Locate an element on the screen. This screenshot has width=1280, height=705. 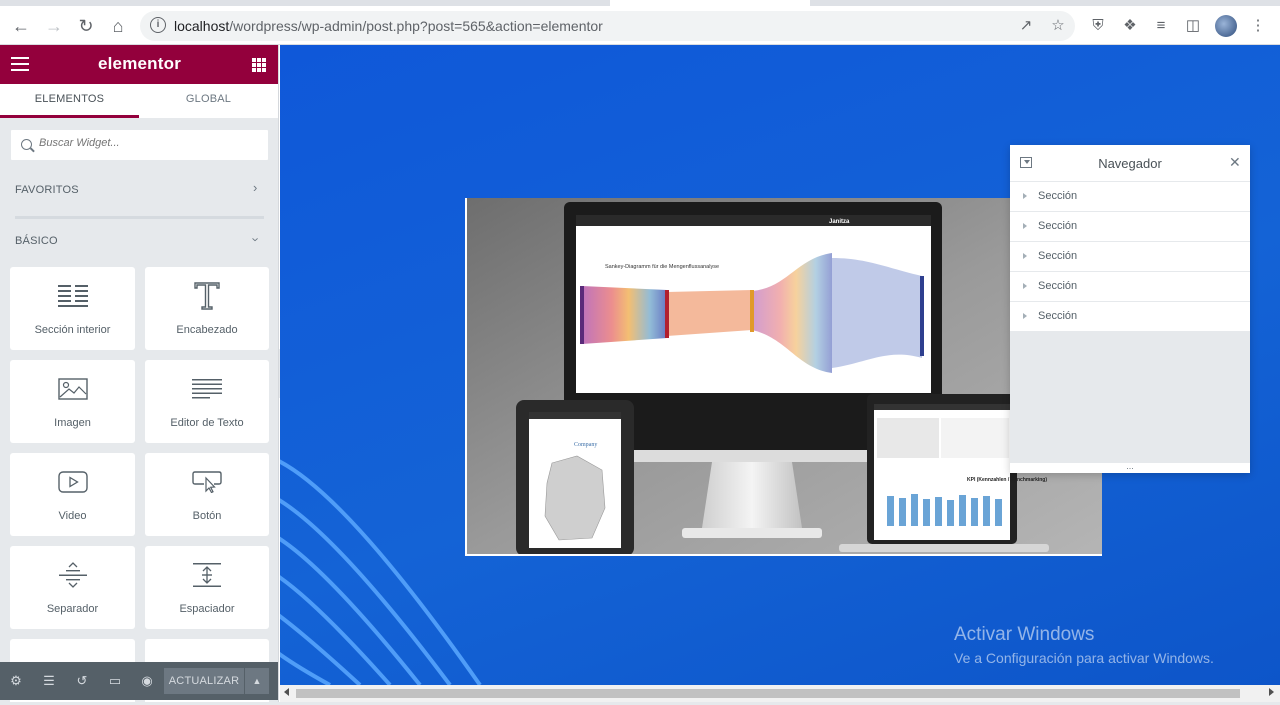
scroll-right-arrow-icon is located at coordinates (1271, 692).